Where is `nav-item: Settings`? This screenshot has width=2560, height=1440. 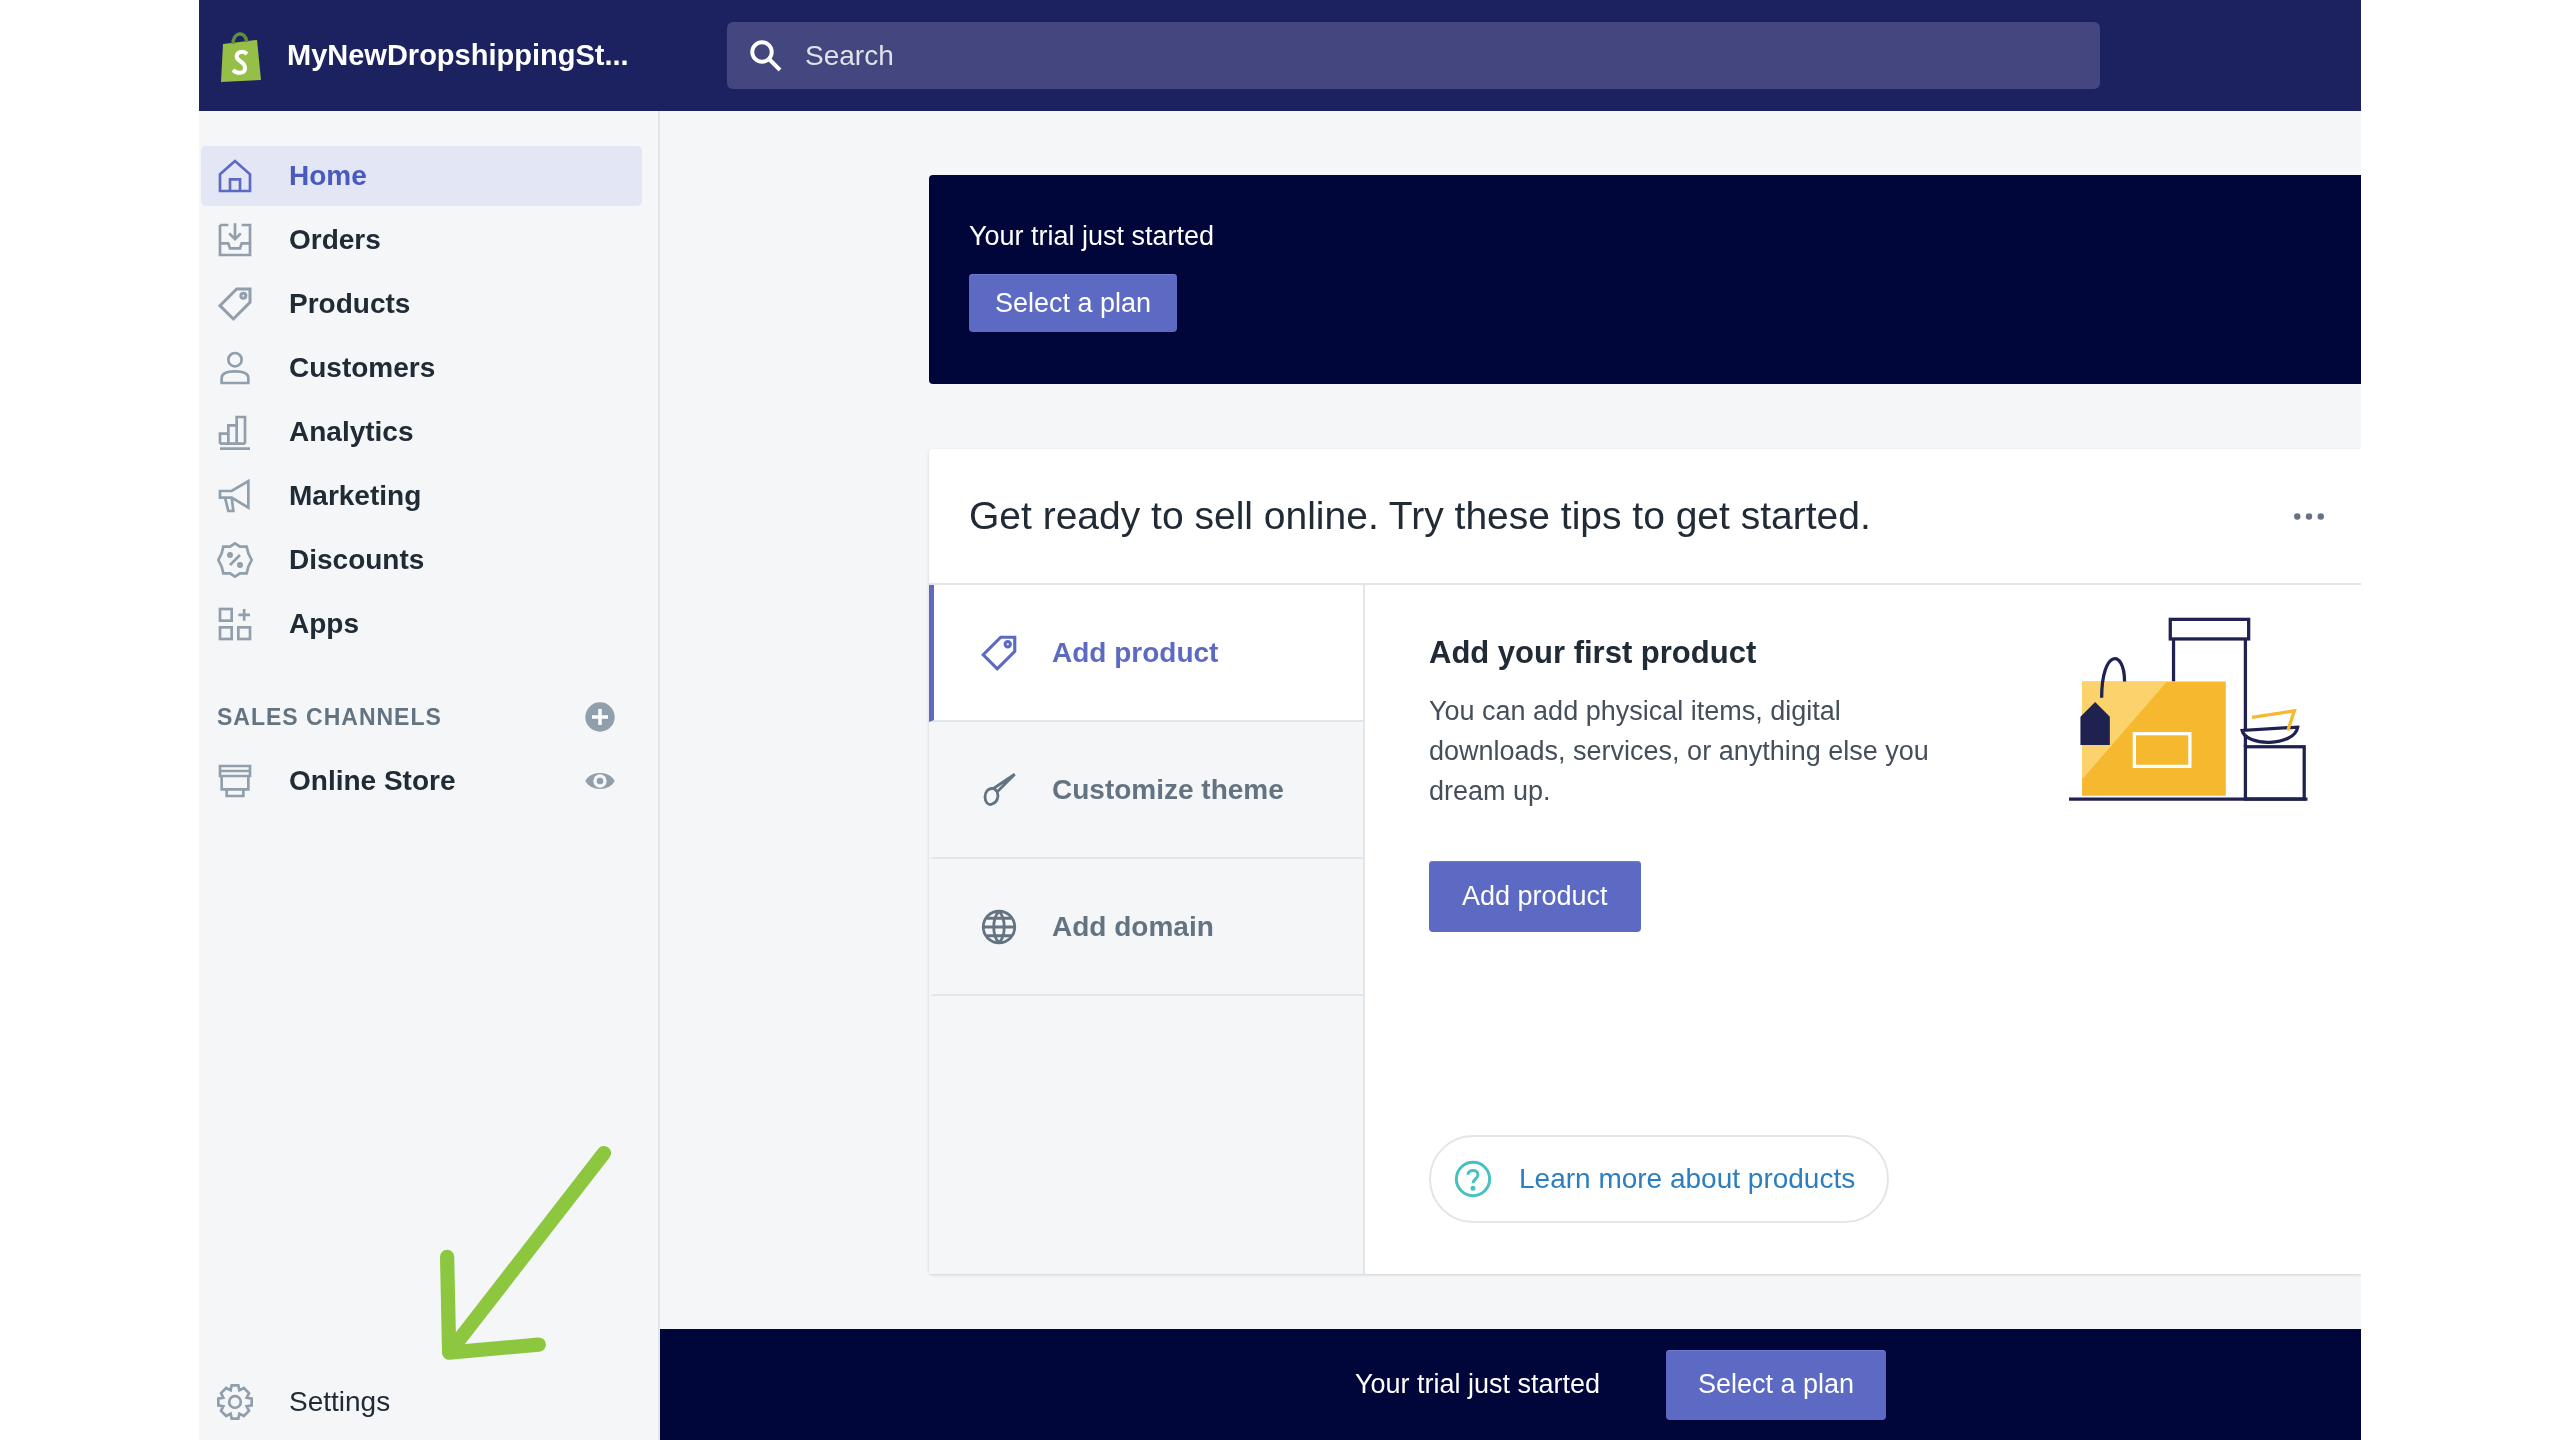
nav-item: Settings is located at coordinates (421, 1402).